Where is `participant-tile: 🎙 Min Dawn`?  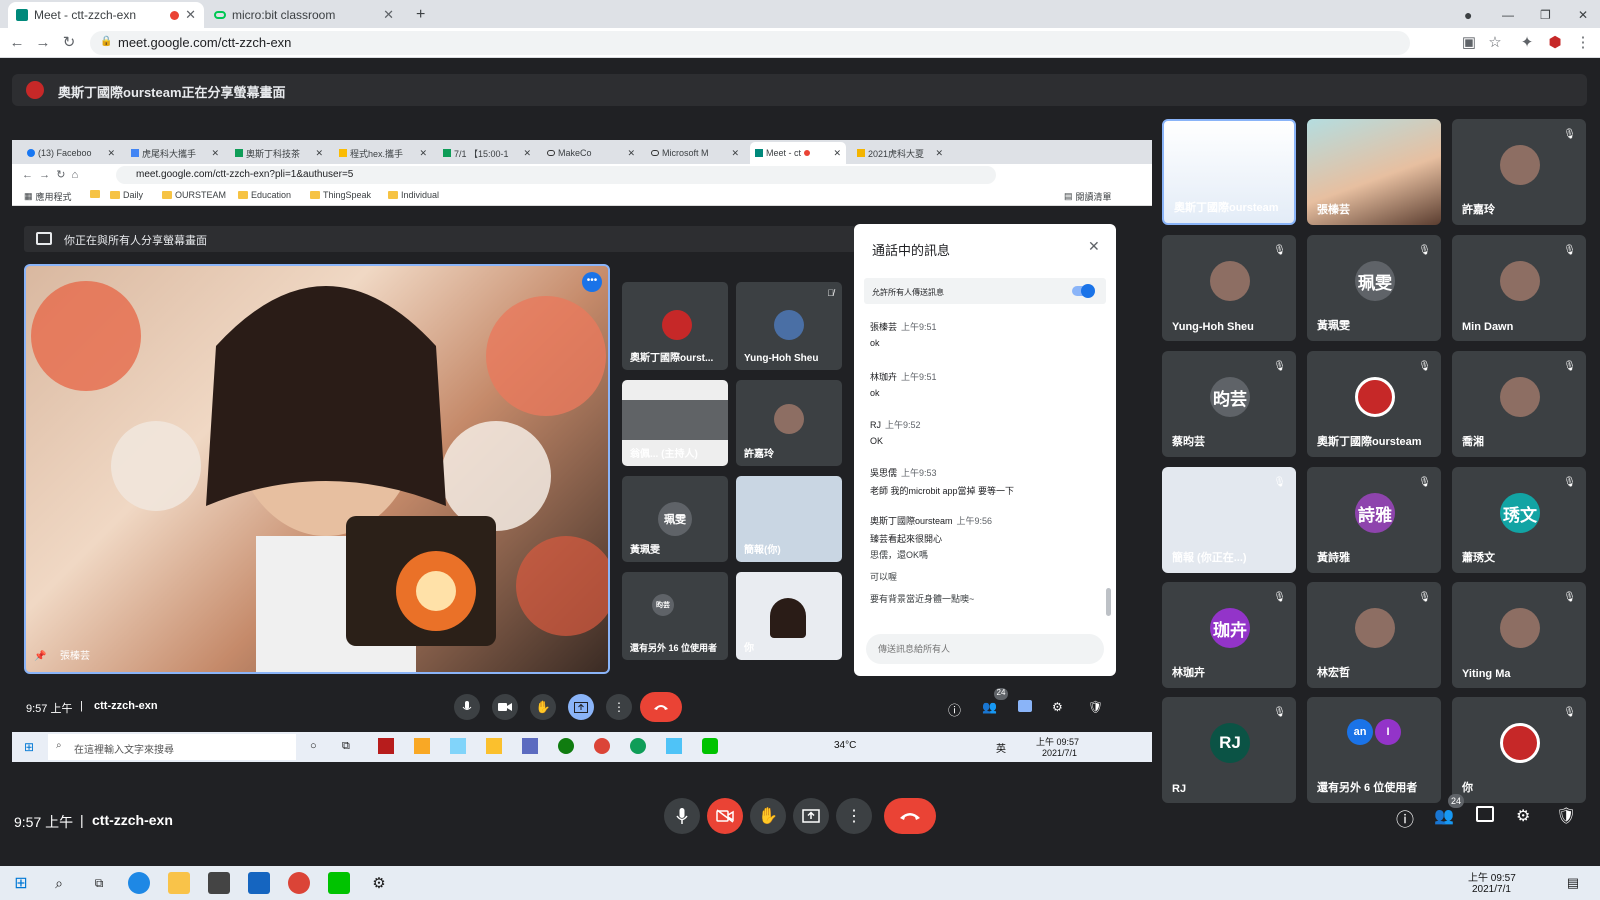 participant-tile: 🎙 Min Dawn is located at coordinates (1519, 288).